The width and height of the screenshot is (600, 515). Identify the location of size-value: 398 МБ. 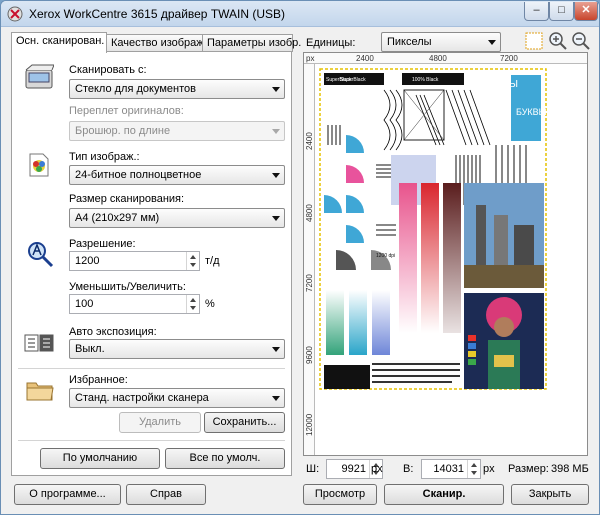
(570, 469).